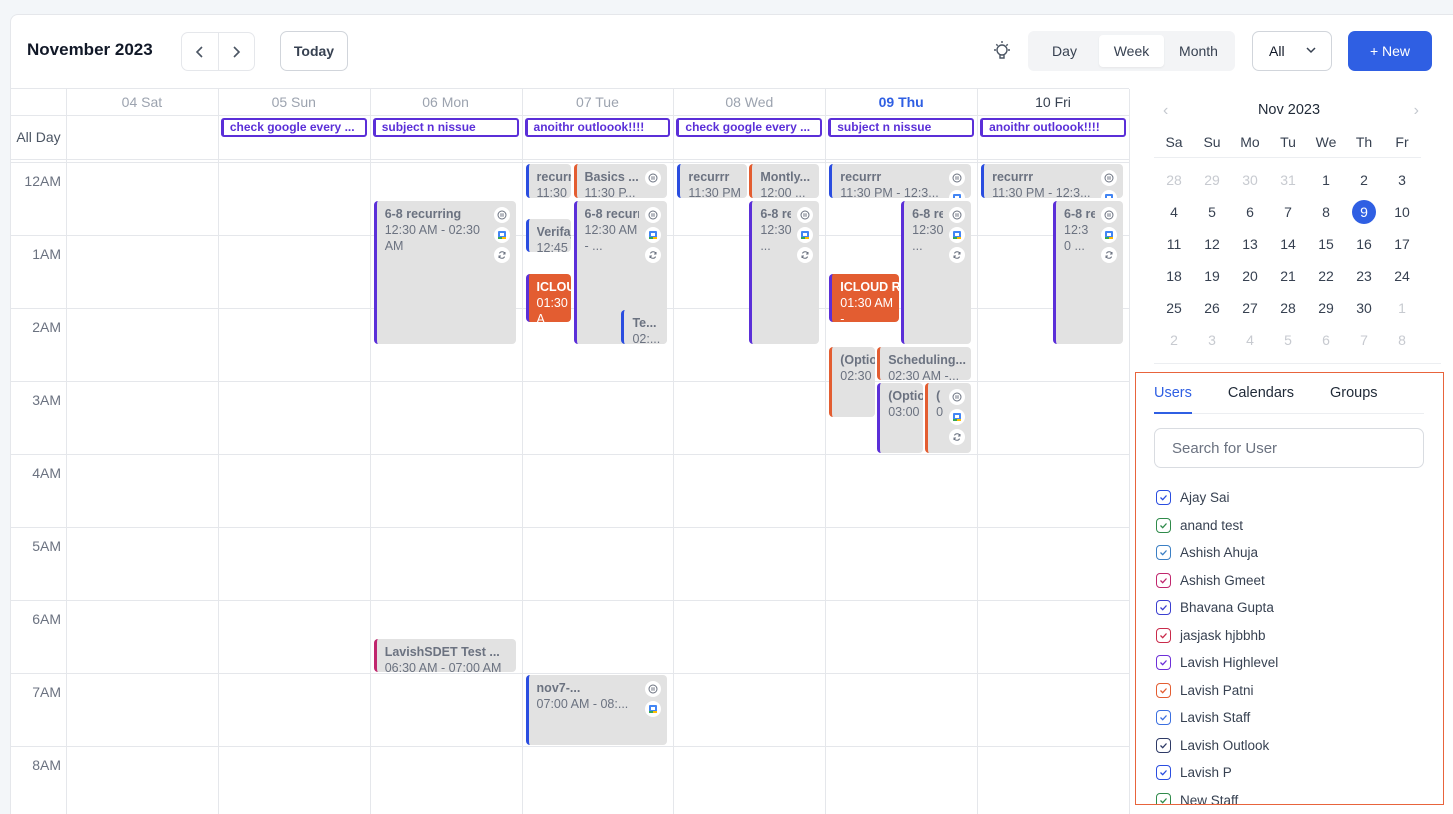  I want to click on user-list-item: jasjask hjbbhb, so click(1217, 636).